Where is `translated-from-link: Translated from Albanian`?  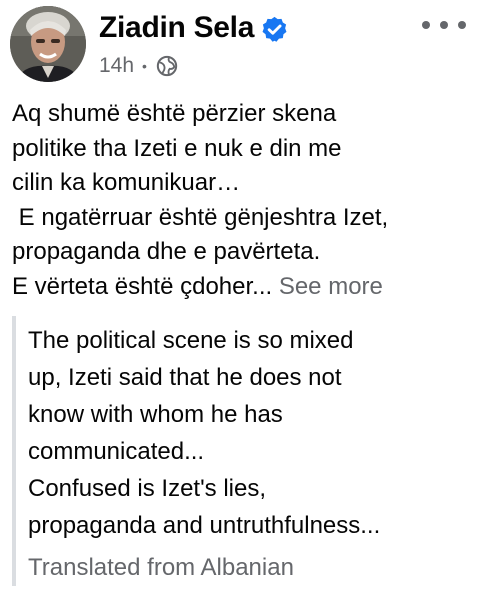
translated-from-link: Translated from Albanian is located at coordinates (161, 568).